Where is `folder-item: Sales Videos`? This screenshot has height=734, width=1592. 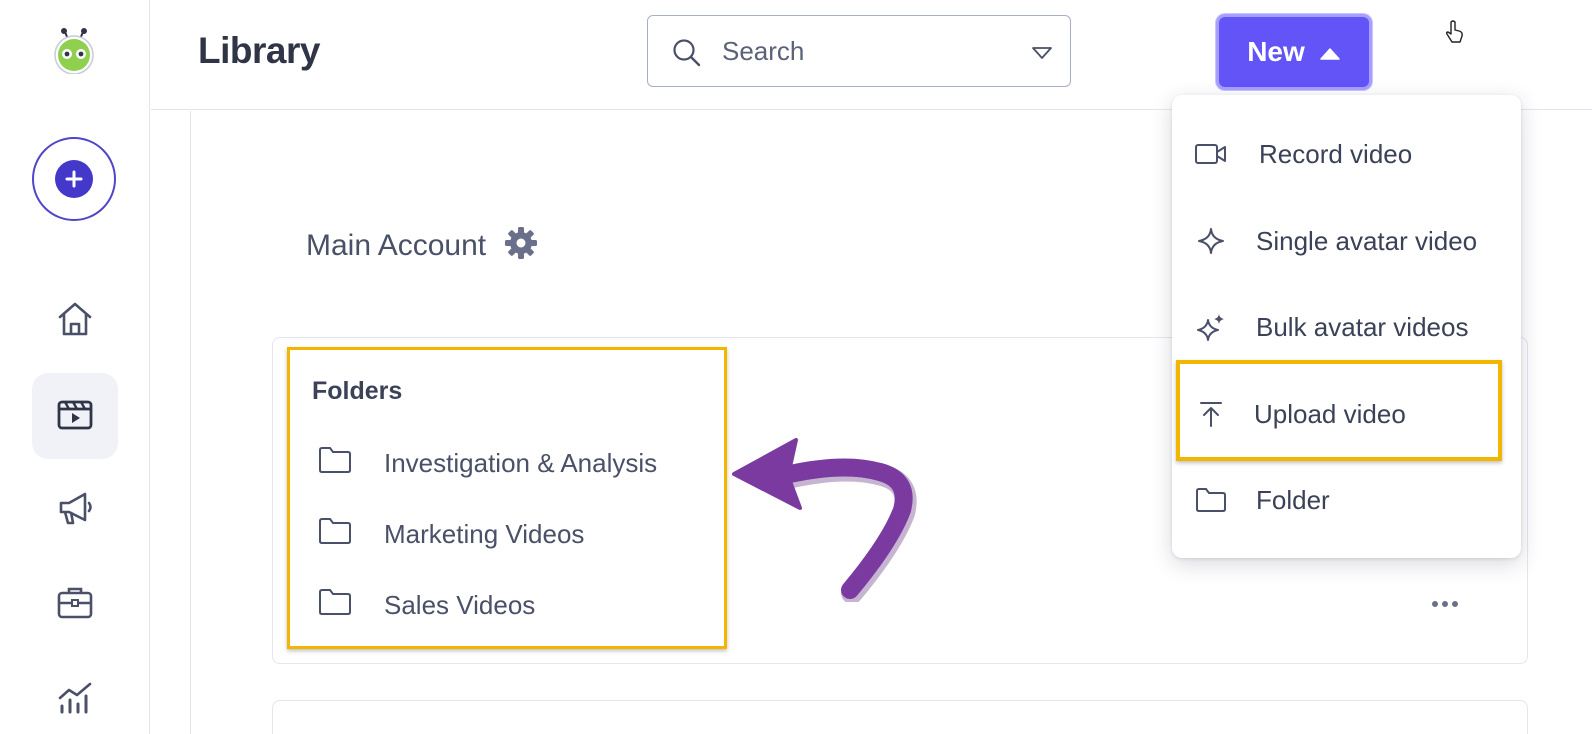 folder-item: Sales Videos is located at coordinates (426, 605).